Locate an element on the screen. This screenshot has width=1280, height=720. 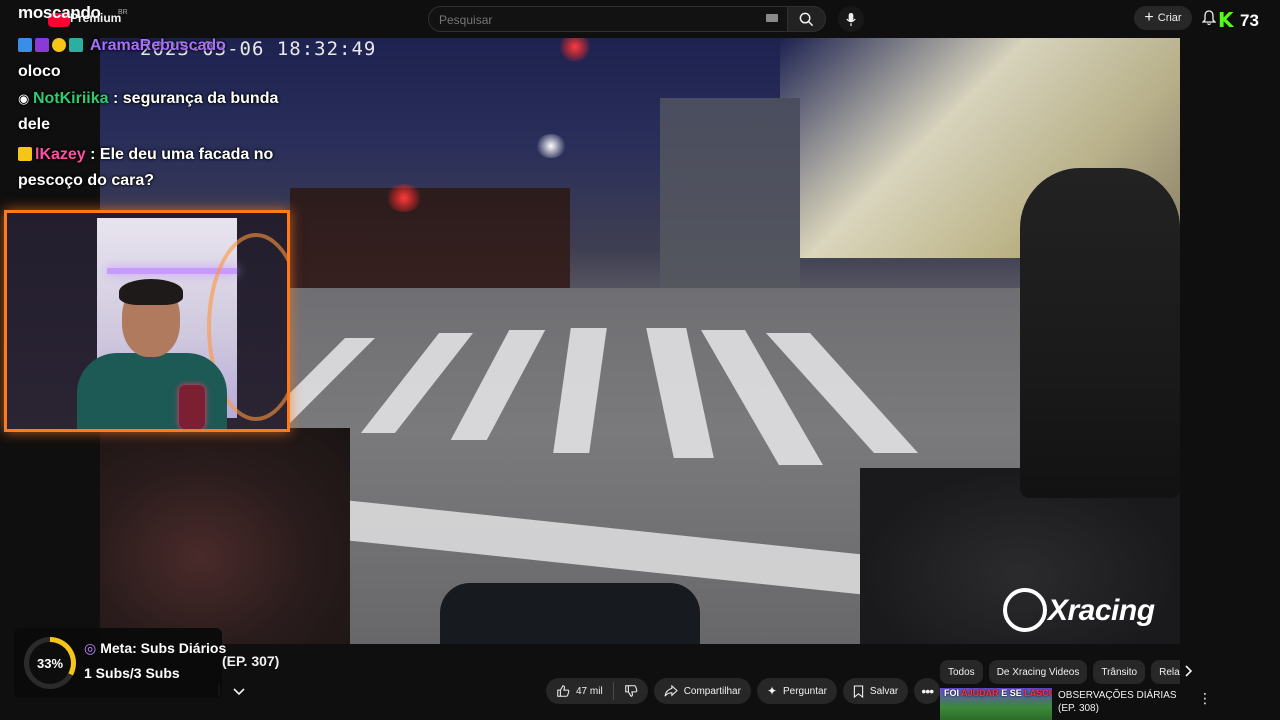
search-icon is located at coordinates (806, 19).